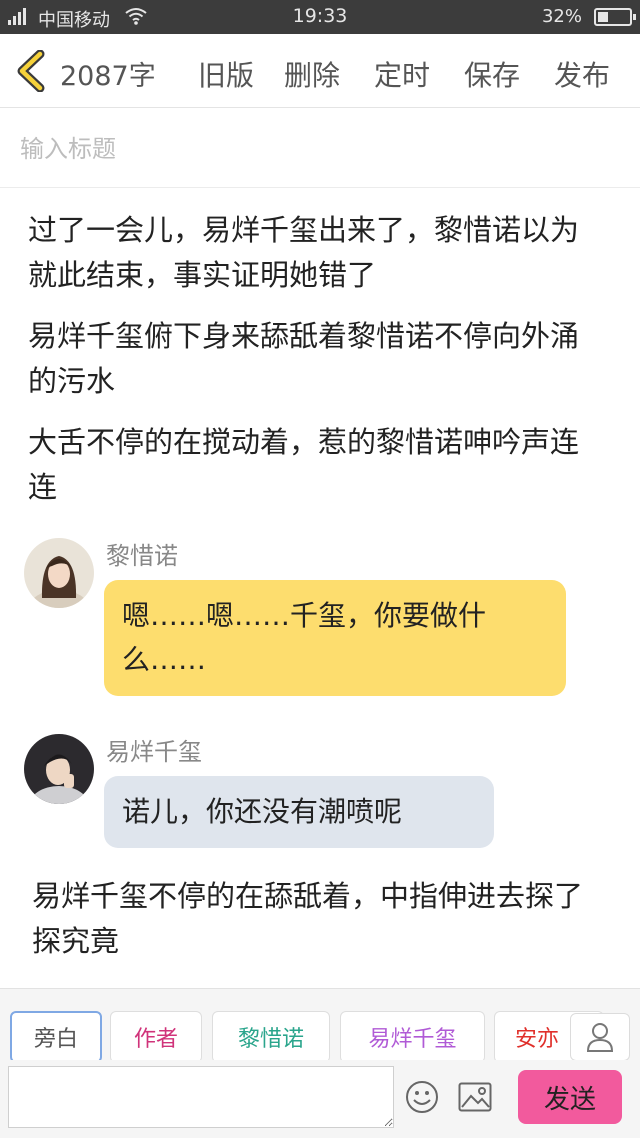 This screenshot has height=1138, width=640. I want to click on status-bar: 中国移动 19:33 32%, so click(320, 17).